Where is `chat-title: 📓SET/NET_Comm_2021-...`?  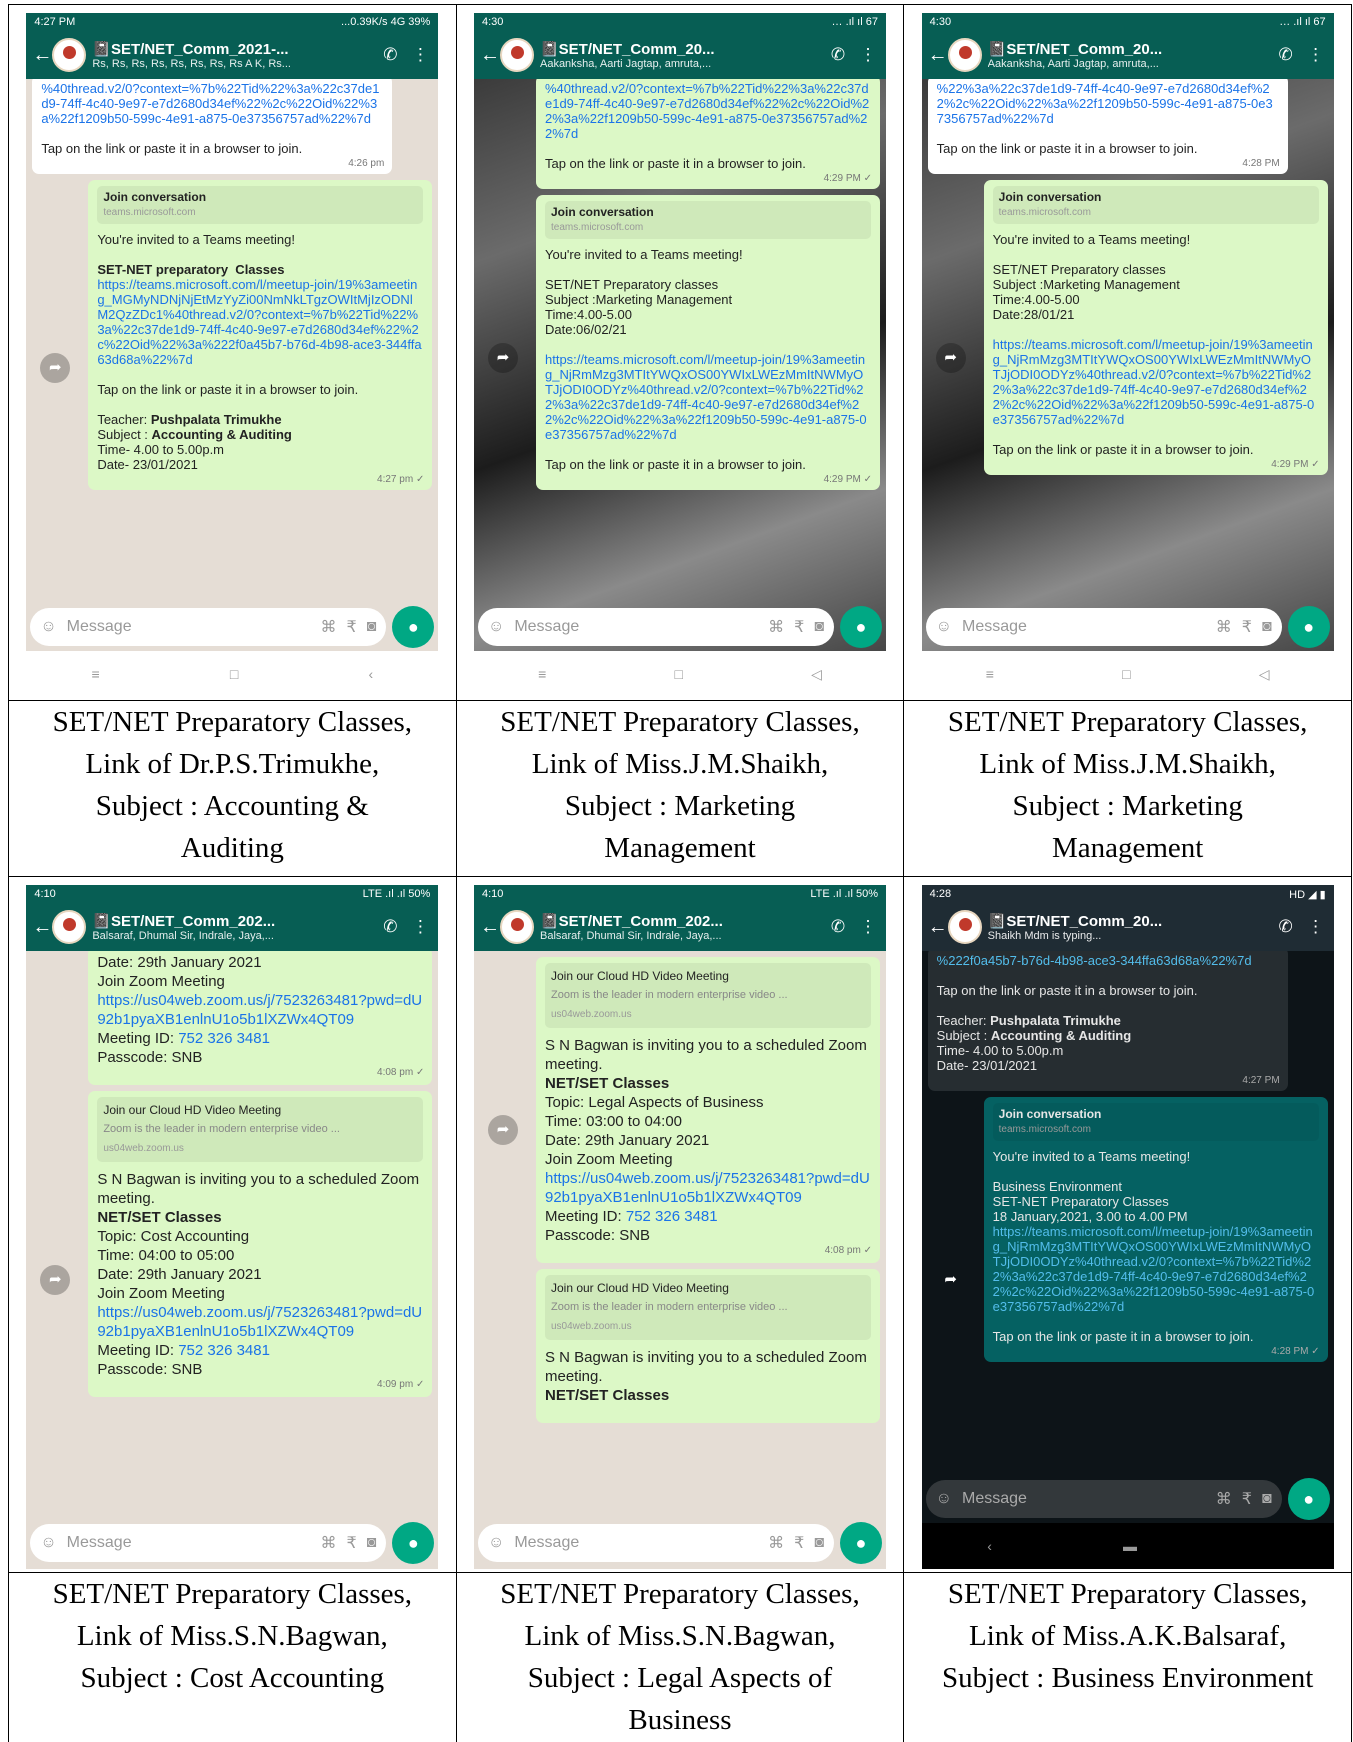
chat-title: 📓SET/NET_Comm_2021-... is located at coordinates (232, 49).